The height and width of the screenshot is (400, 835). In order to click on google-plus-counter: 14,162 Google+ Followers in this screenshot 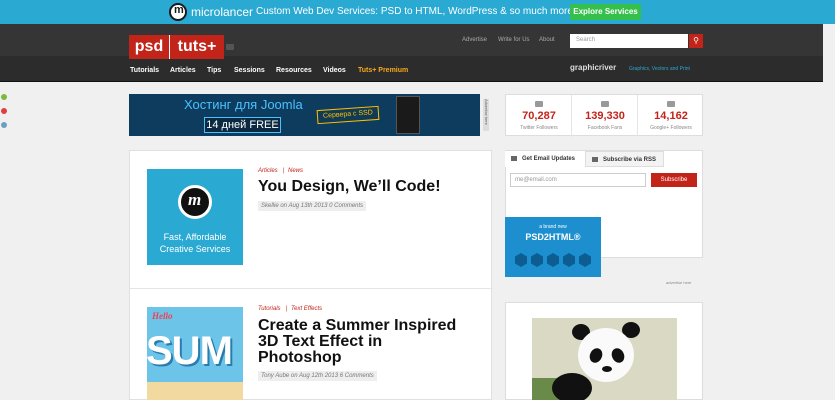, I will do `click(671, 116)`.